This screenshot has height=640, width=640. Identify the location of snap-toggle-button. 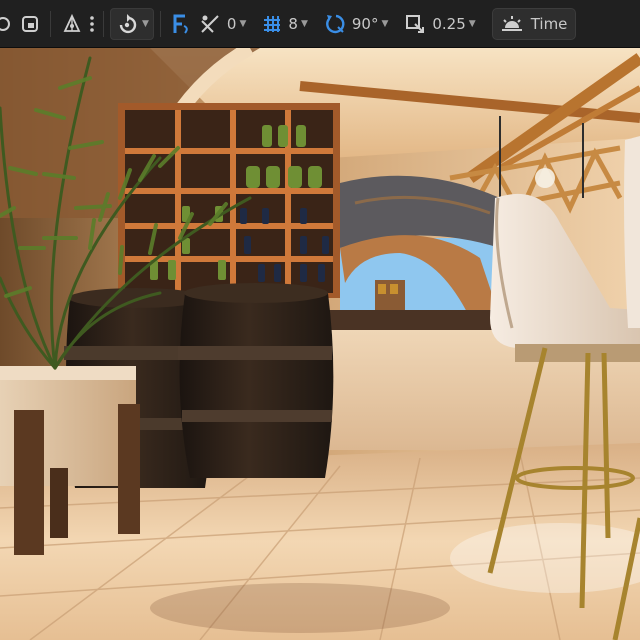
(30, 24).